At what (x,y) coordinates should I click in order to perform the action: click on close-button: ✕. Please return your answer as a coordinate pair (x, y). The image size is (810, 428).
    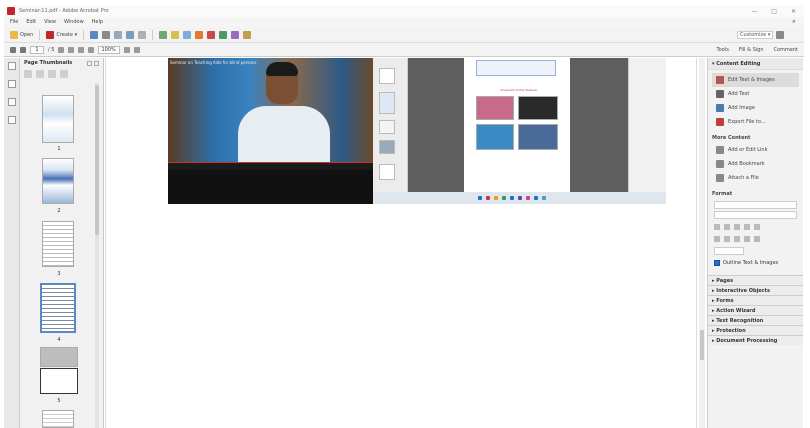
    Looking at the image, I should click on (793, 11).